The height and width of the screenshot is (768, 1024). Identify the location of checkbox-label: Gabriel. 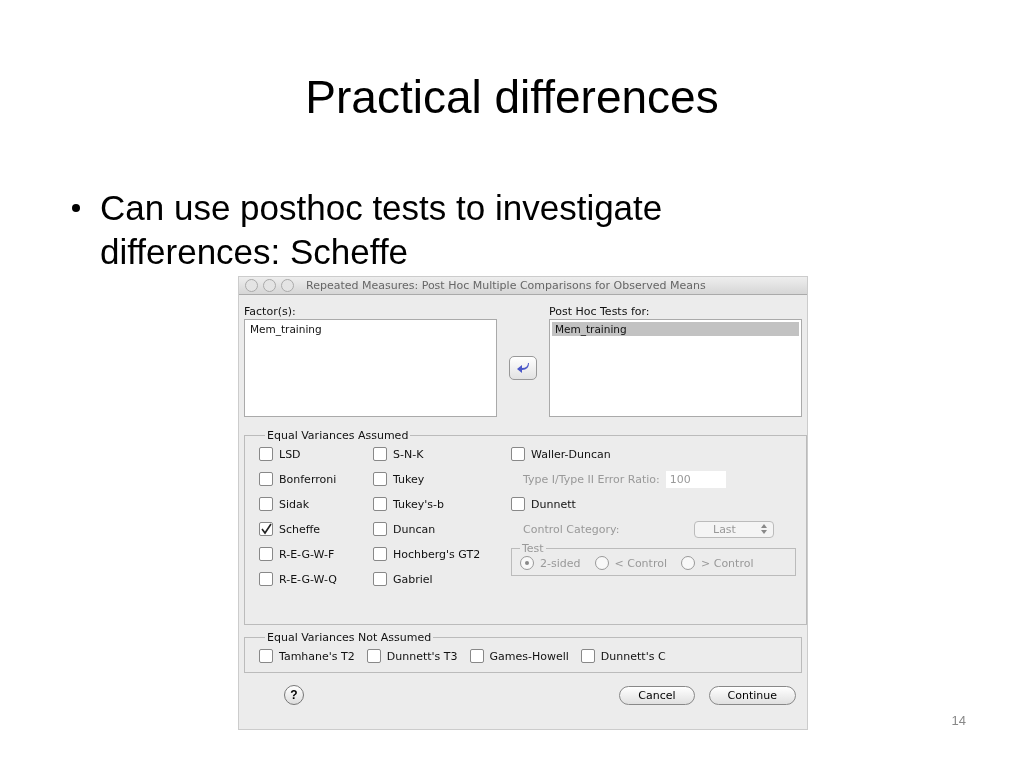
(413, 579).